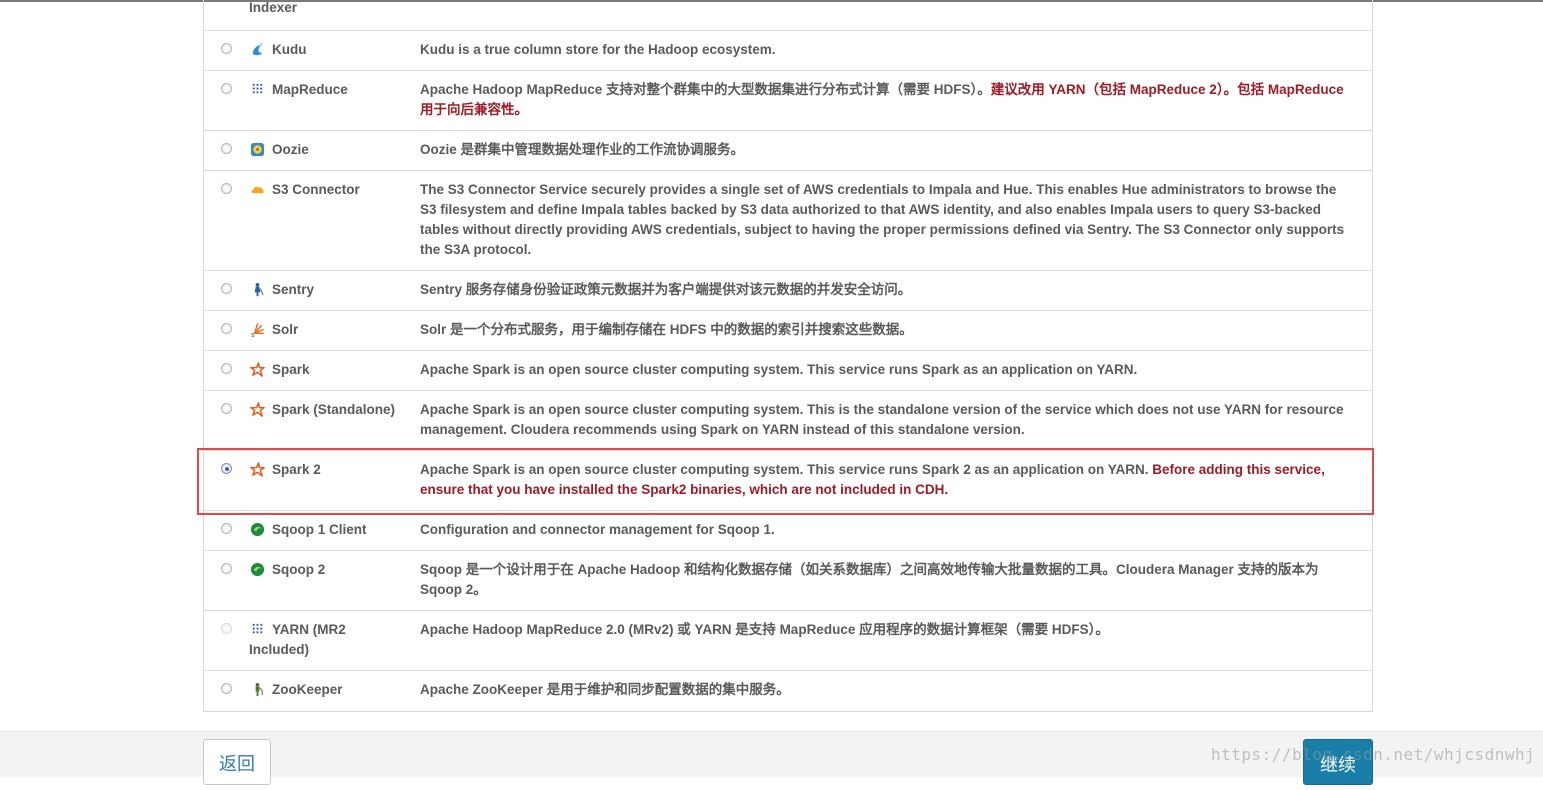 The height and width of the screenshot is (790, 1543). What do you see at coordinates (666, 289) in the screenshot?
I see `service-description: Sentry 服务存储身份验证政策元数据并为客户端提供对该元数据的并发安全访问。` at bounding box center [666, 289].